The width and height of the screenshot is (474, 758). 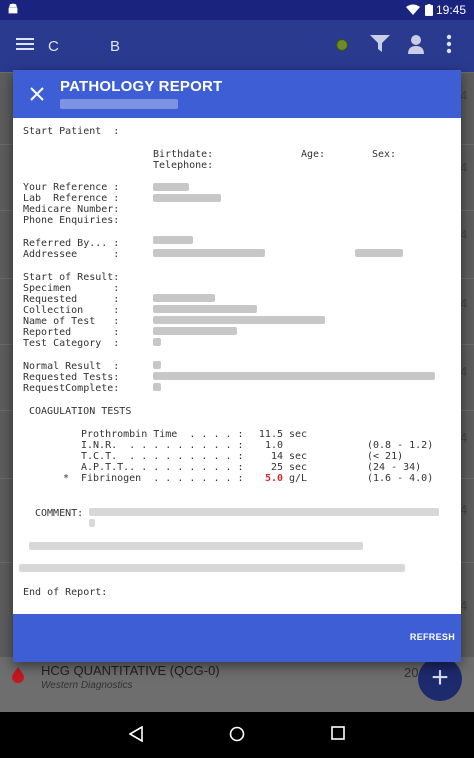 I want to click on report-label: Test Category :, so click(x=71, y=343).